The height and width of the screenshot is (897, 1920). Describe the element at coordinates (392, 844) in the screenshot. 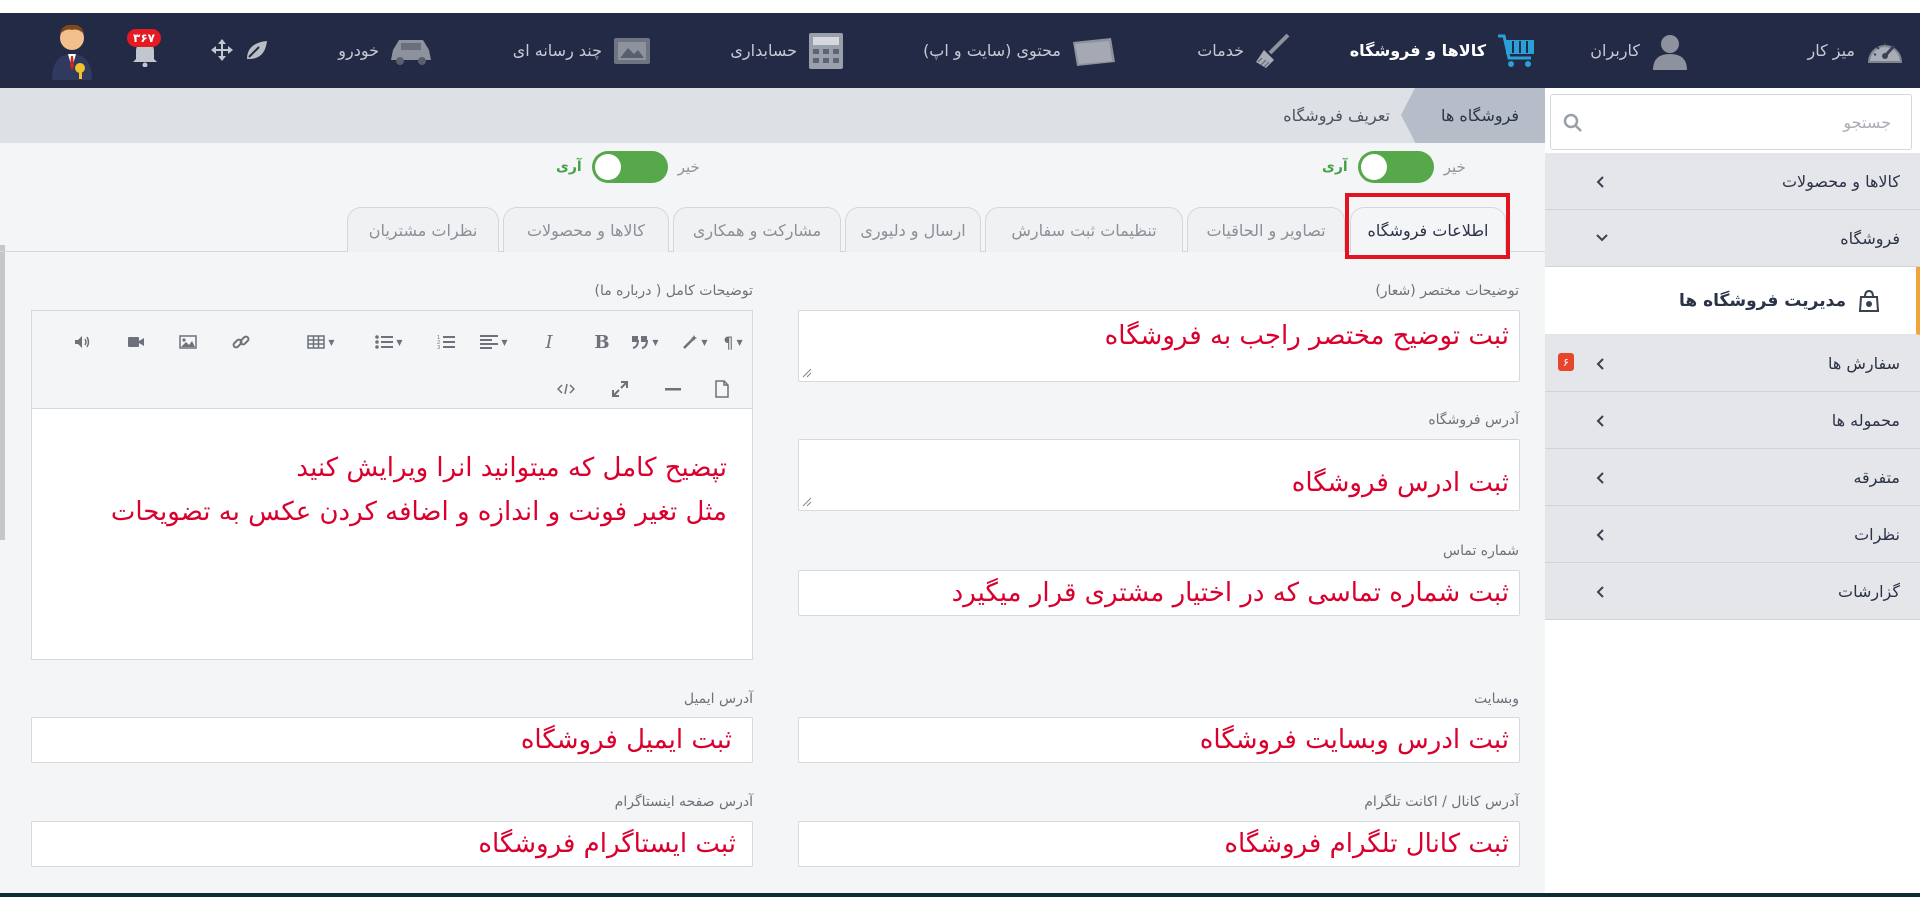

I see `instagram-field: ثبت ایستاگرام فروشگاه` at that location.